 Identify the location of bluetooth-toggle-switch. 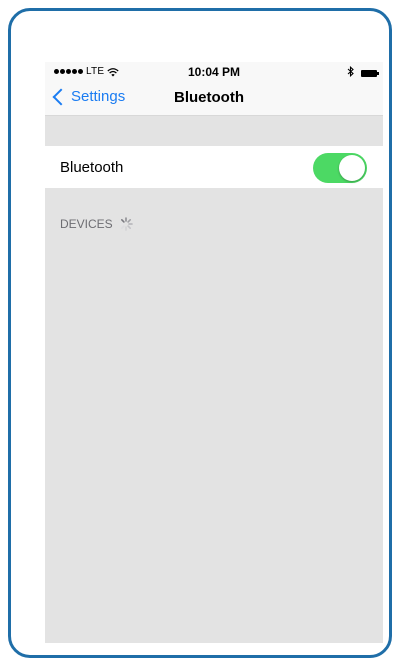
(340, 168).